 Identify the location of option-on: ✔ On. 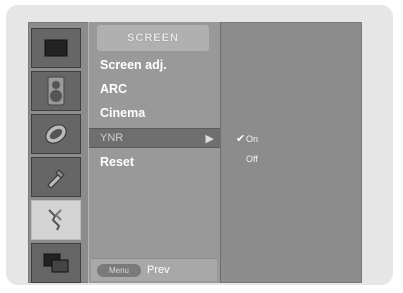
(247, 138).